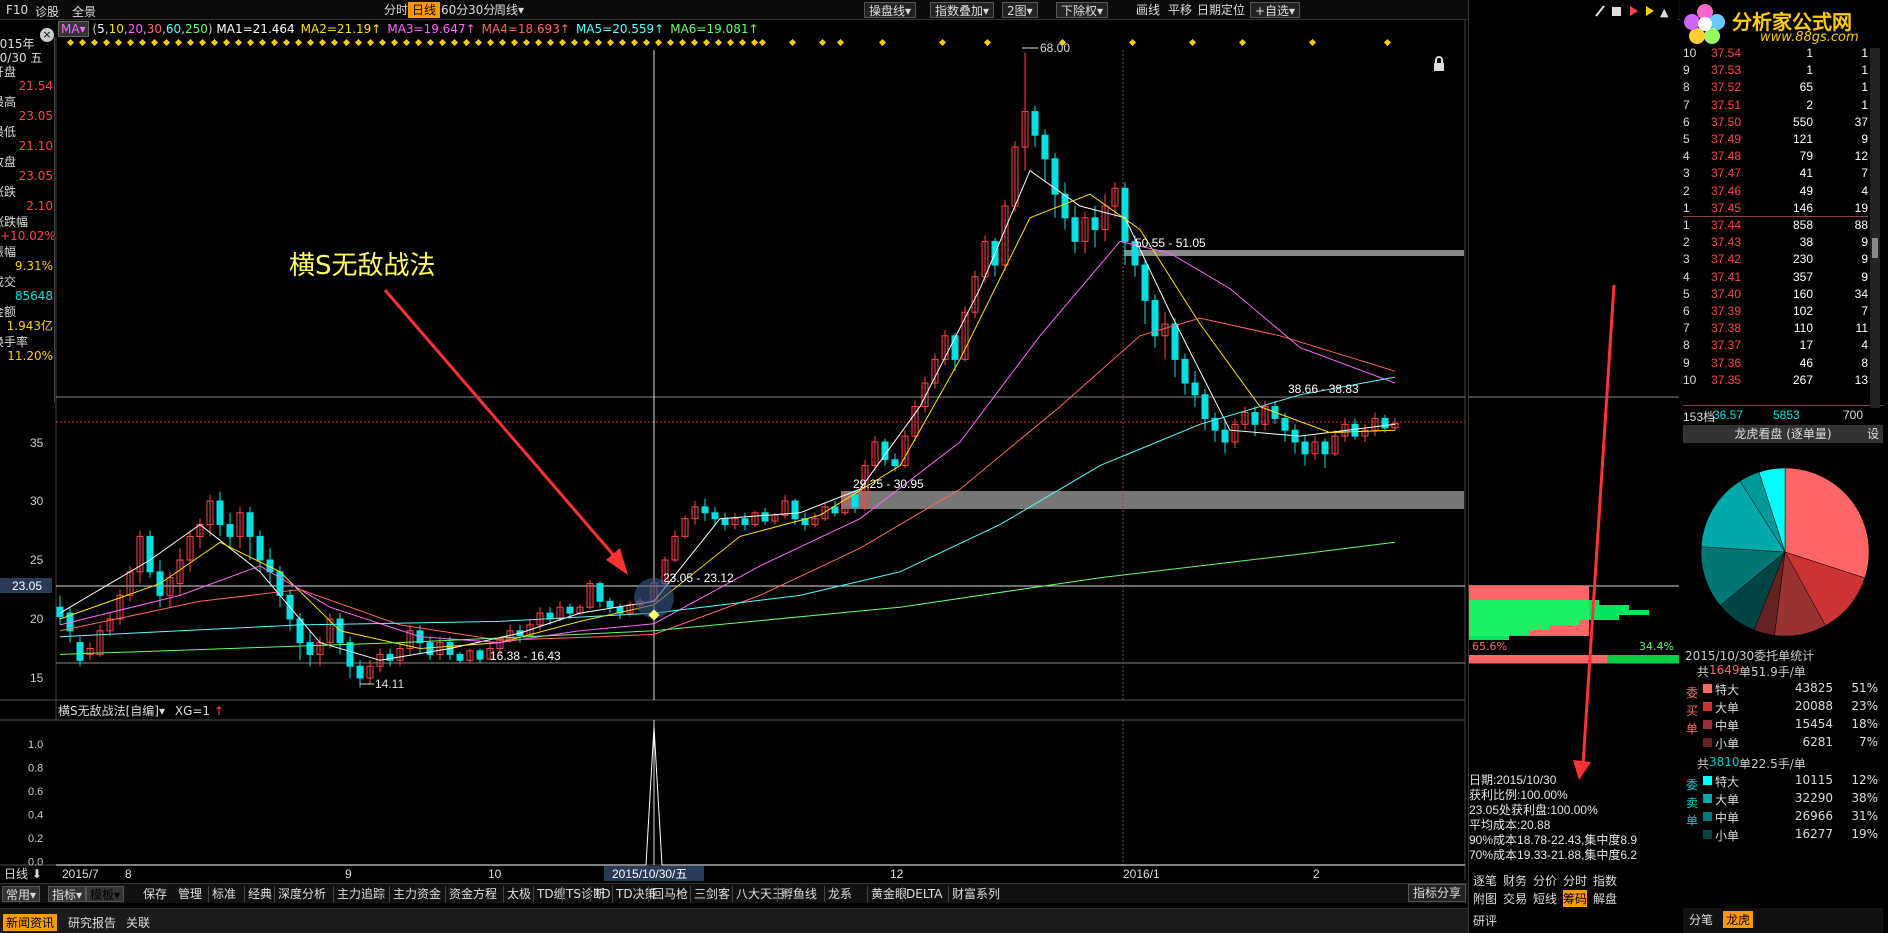 Image resolution: width=1888 pixels, height=933 pixels. What do you see at coordinates (416, 894) in the screenshot?
I see `bottom-tab-9: 主力资金` at bounding box center [416, 894].